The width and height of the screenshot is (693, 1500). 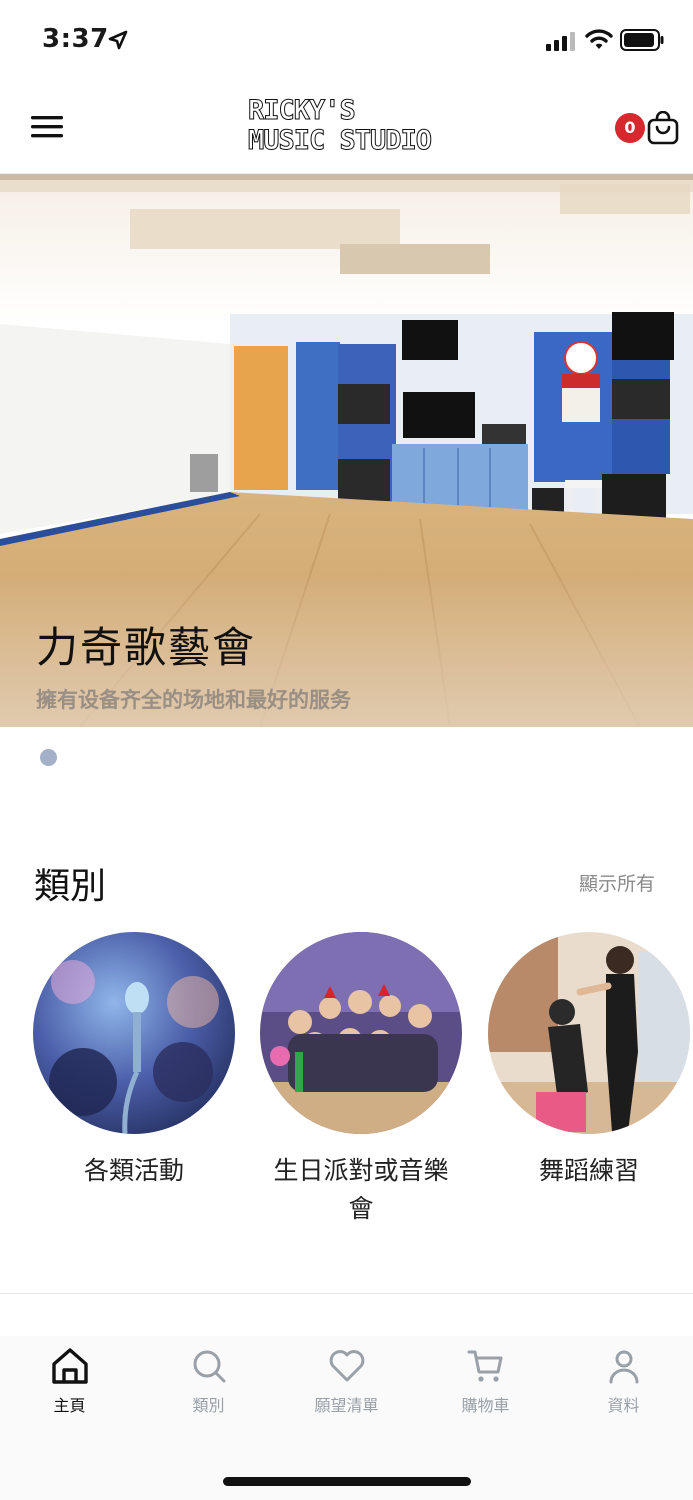 I want to click on bottom-tab-bar: 主頁 類別 願望清單 購物車 資料, so click(x=346, y=1418).